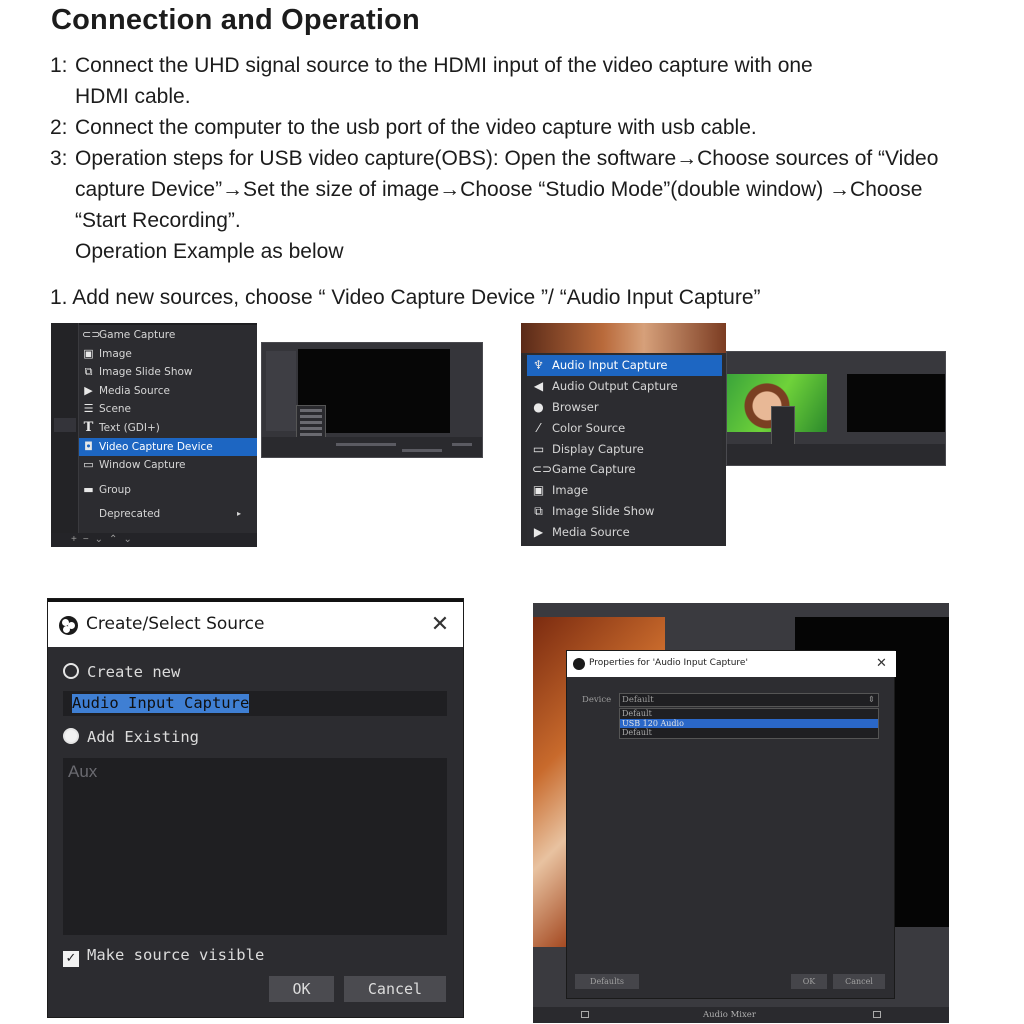  What do you see at coordinates (623, 338) in the screenshot?
I see `background-photo` at bounding box center [623, 338].